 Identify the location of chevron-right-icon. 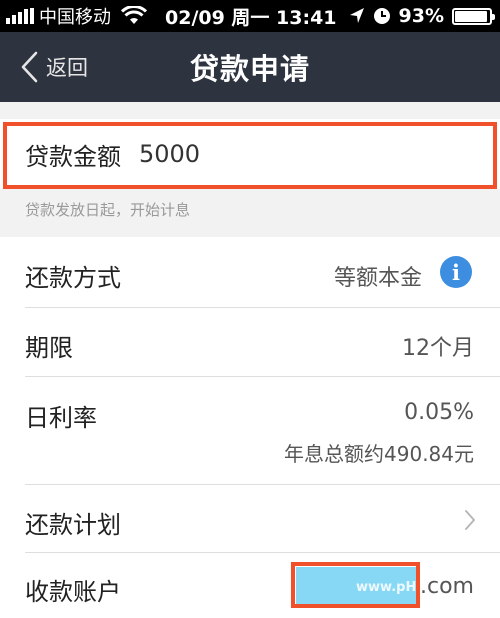
(470, 520).